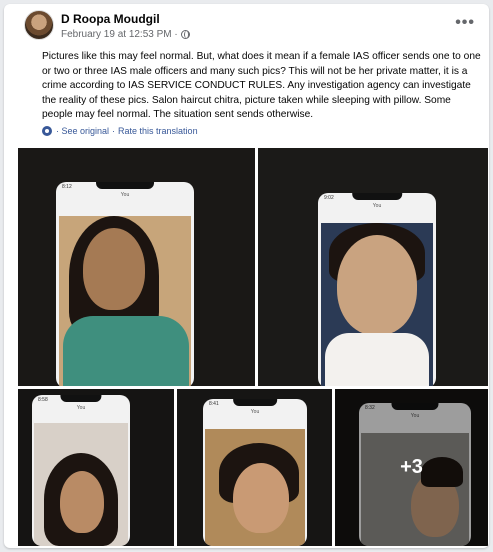 The height and width of the screenshot is (552, 493). Describe the element at coordinates (110, 19) in the screenshot. I see `author-name: D Roopa Moudgil` at that location.